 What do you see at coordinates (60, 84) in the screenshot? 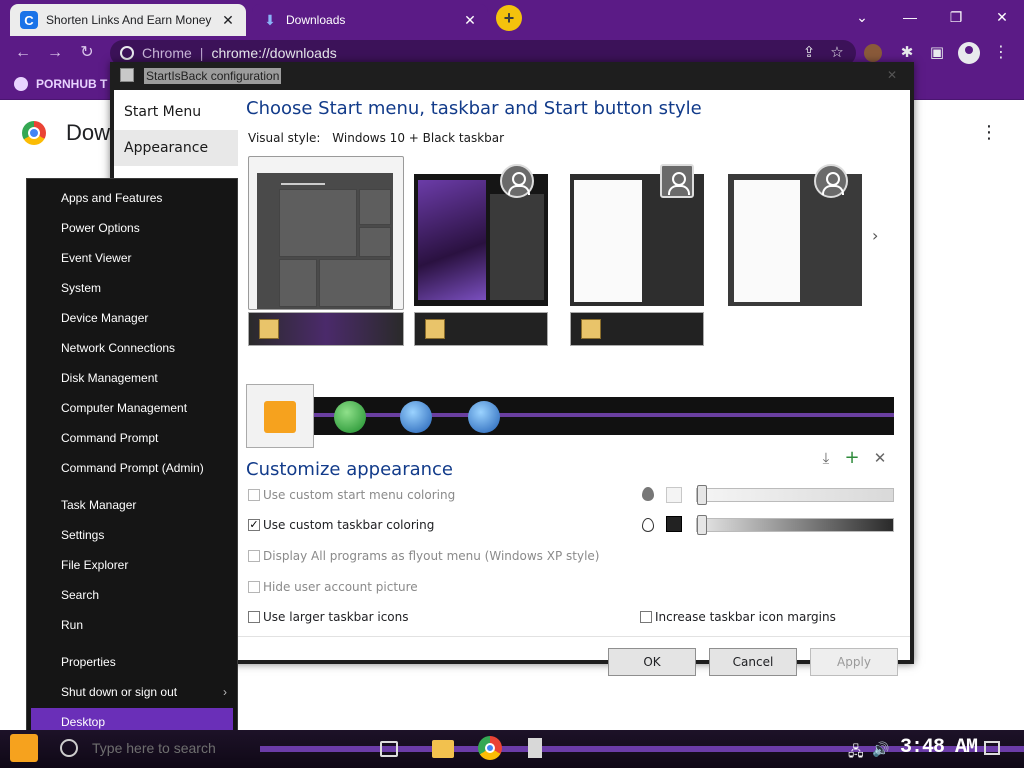
I see `bookmark-item: PORNHUB T` at bounding box center [60, 84].